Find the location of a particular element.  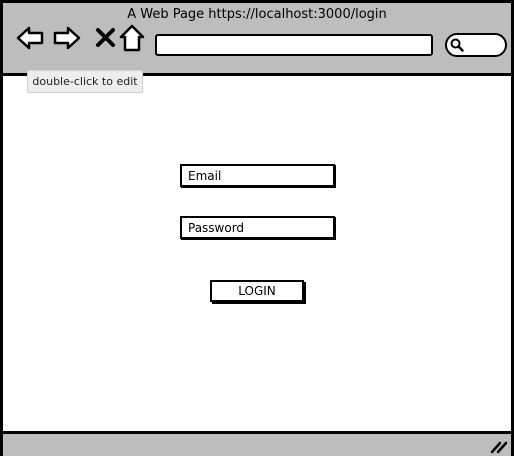

forward-arrow-icon is located at coordinates (67, 38).